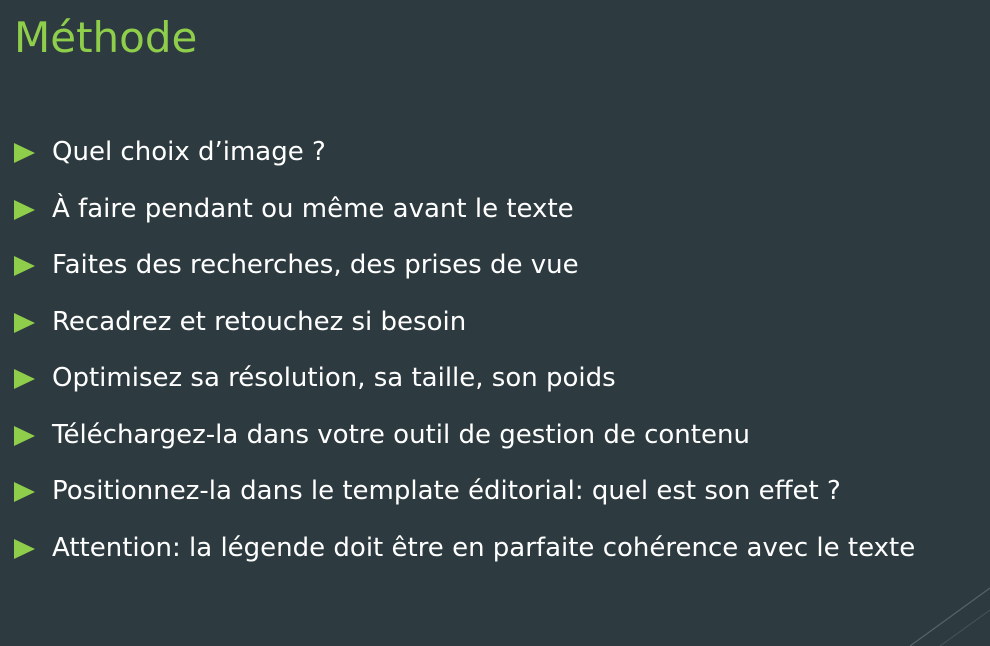  What do you see at coordinates (497, 152) in the screenshot?
I see `list-item: Quel choix d’image ?` at bounding box center [497, 152].